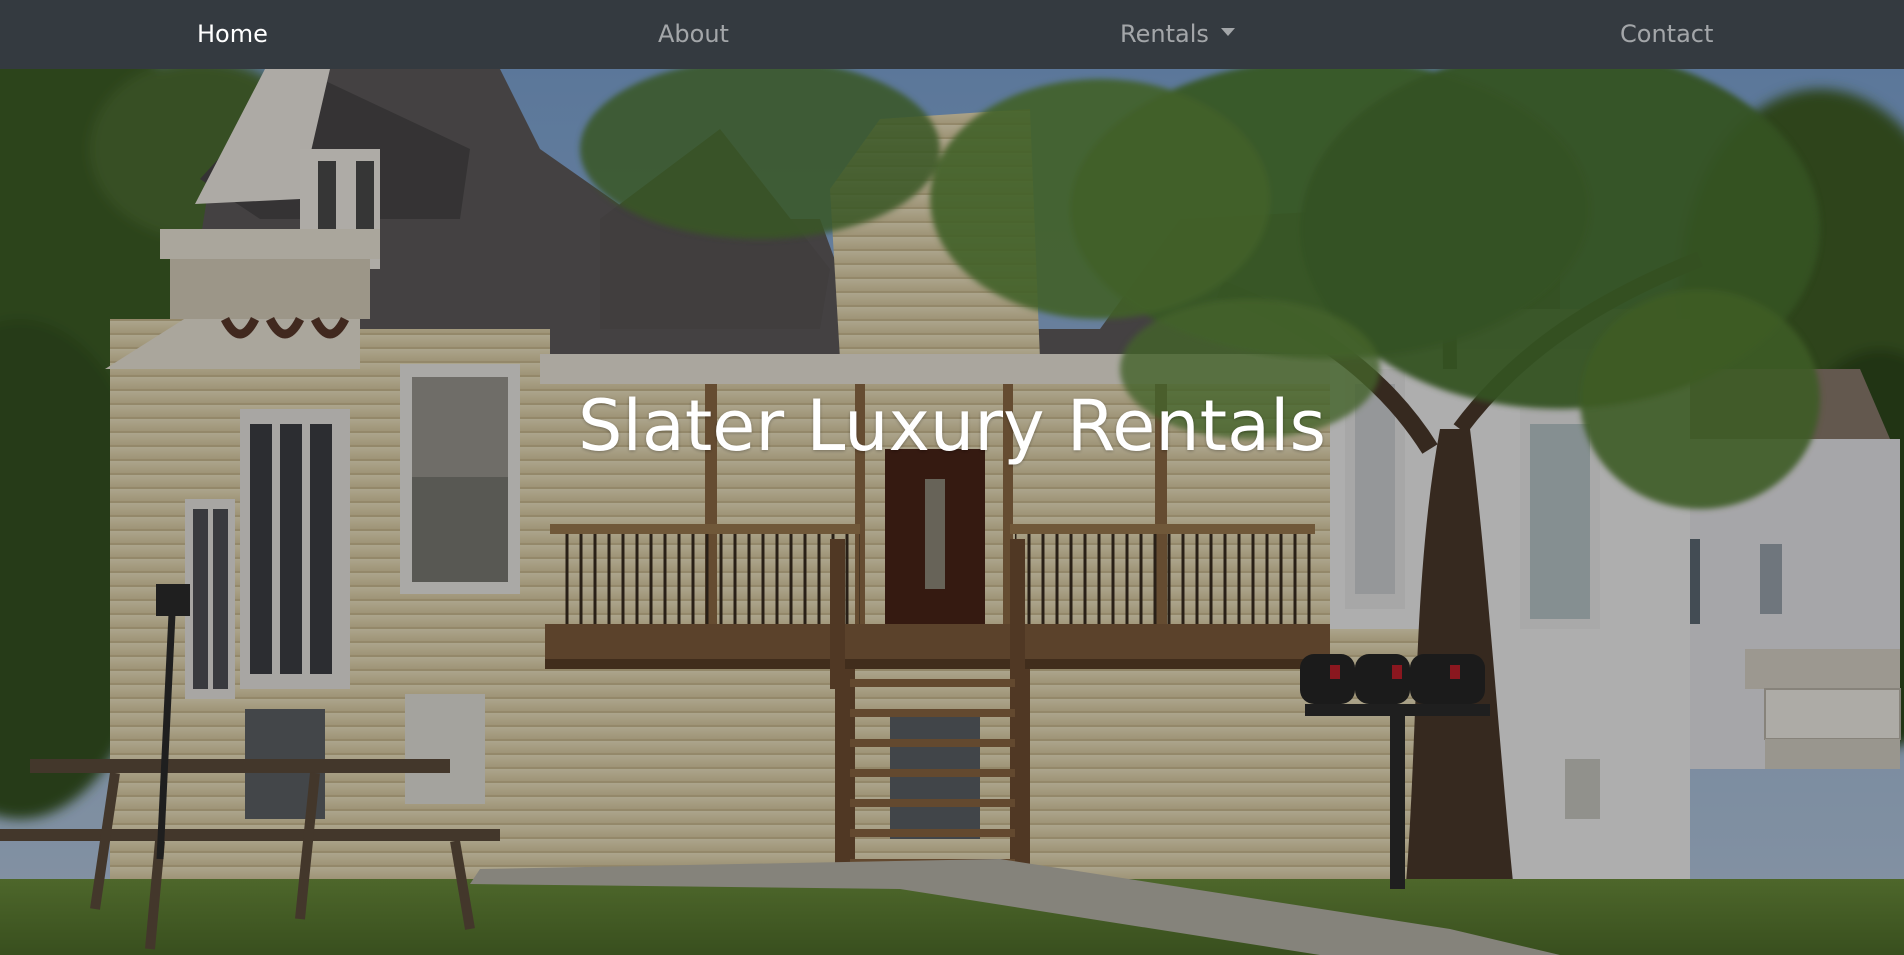  I want to click on hero-title: Slater Luxury Rentals, so click(952, 426).